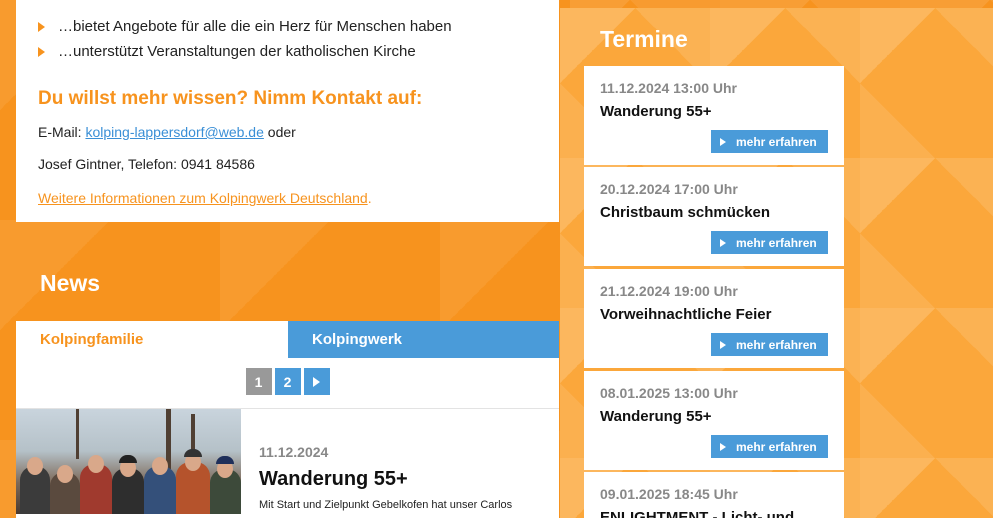 This screenshot has width=993, height=518. I want to click on next-page-button, so click(316, 381).